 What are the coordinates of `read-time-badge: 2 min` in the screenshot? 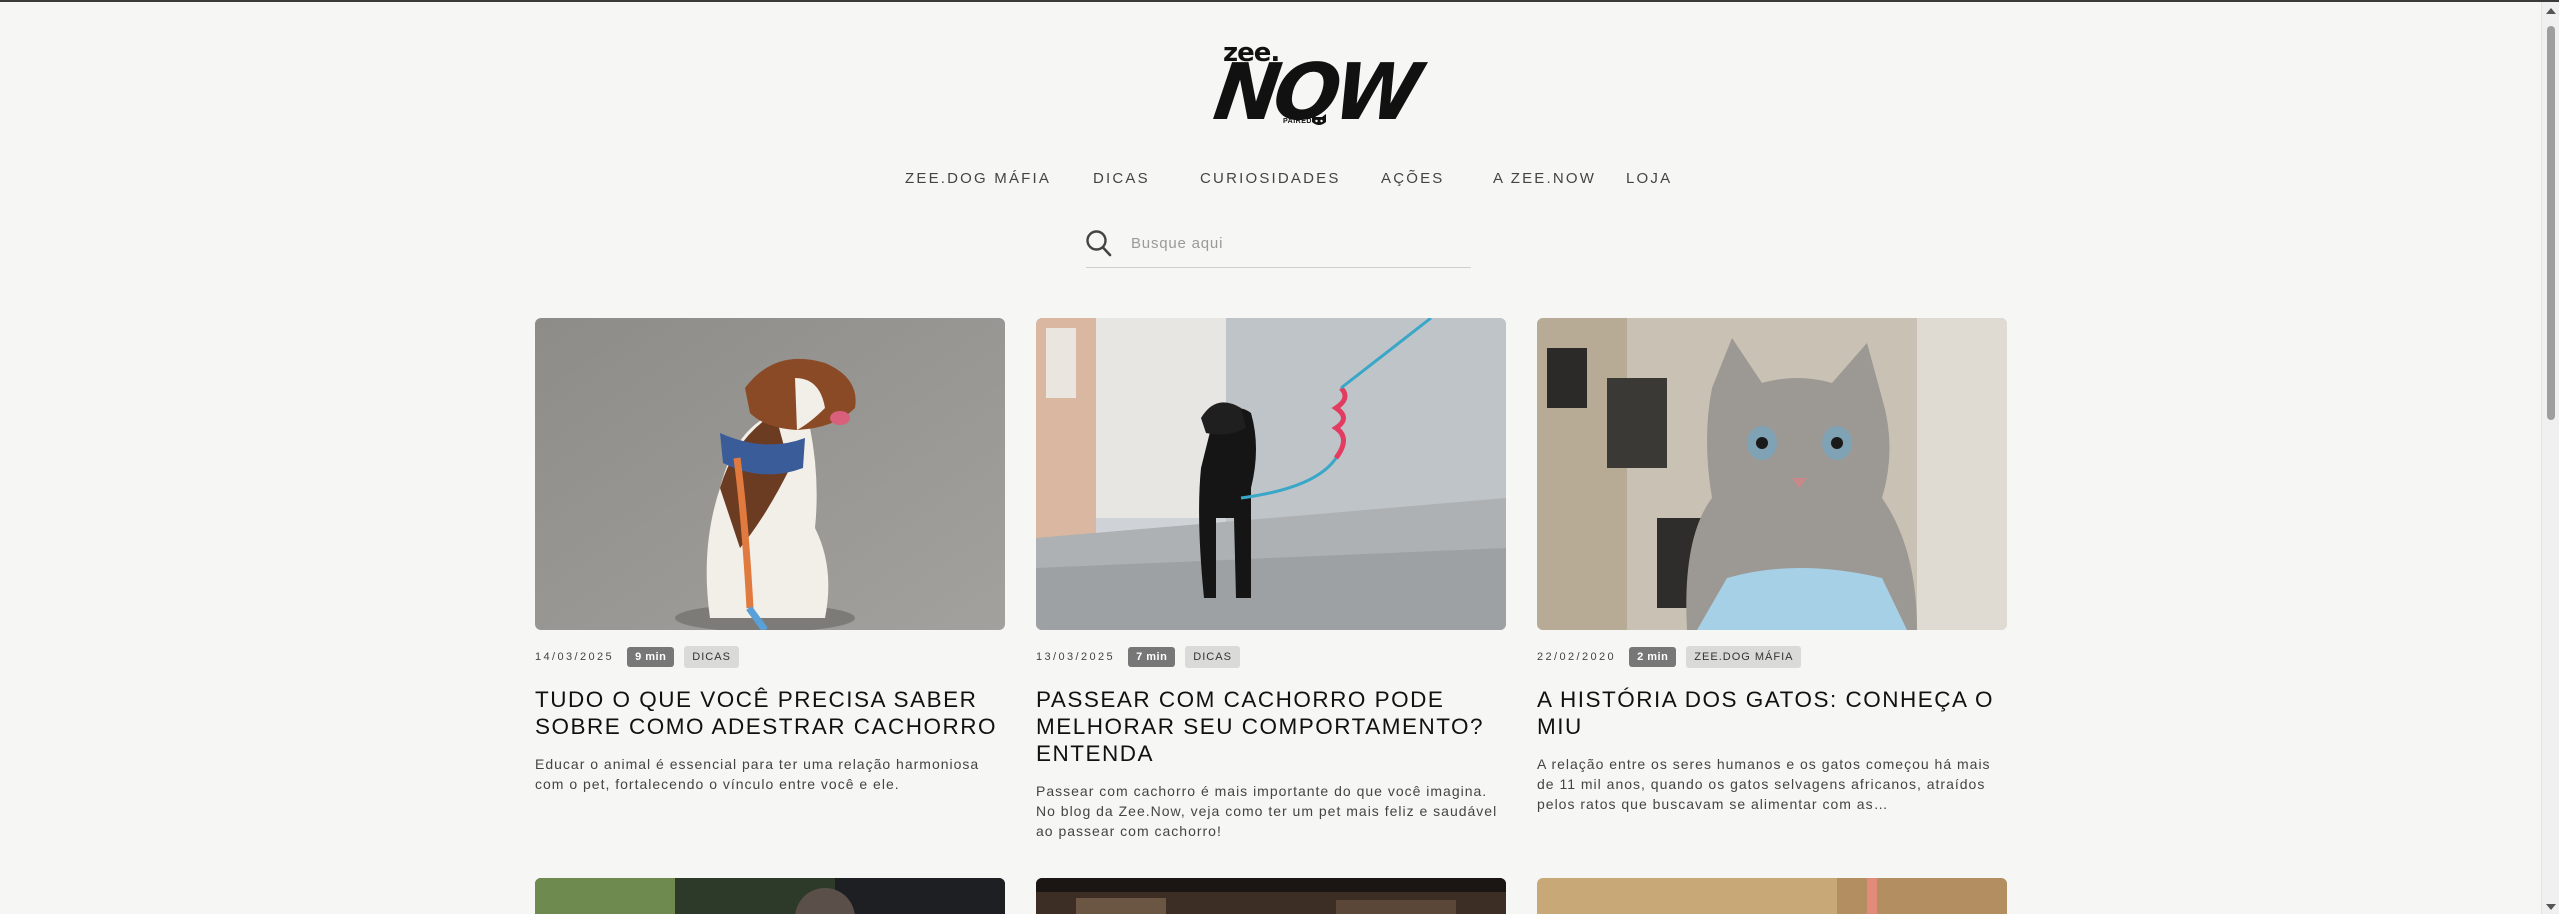 It's located at (1653, 657).